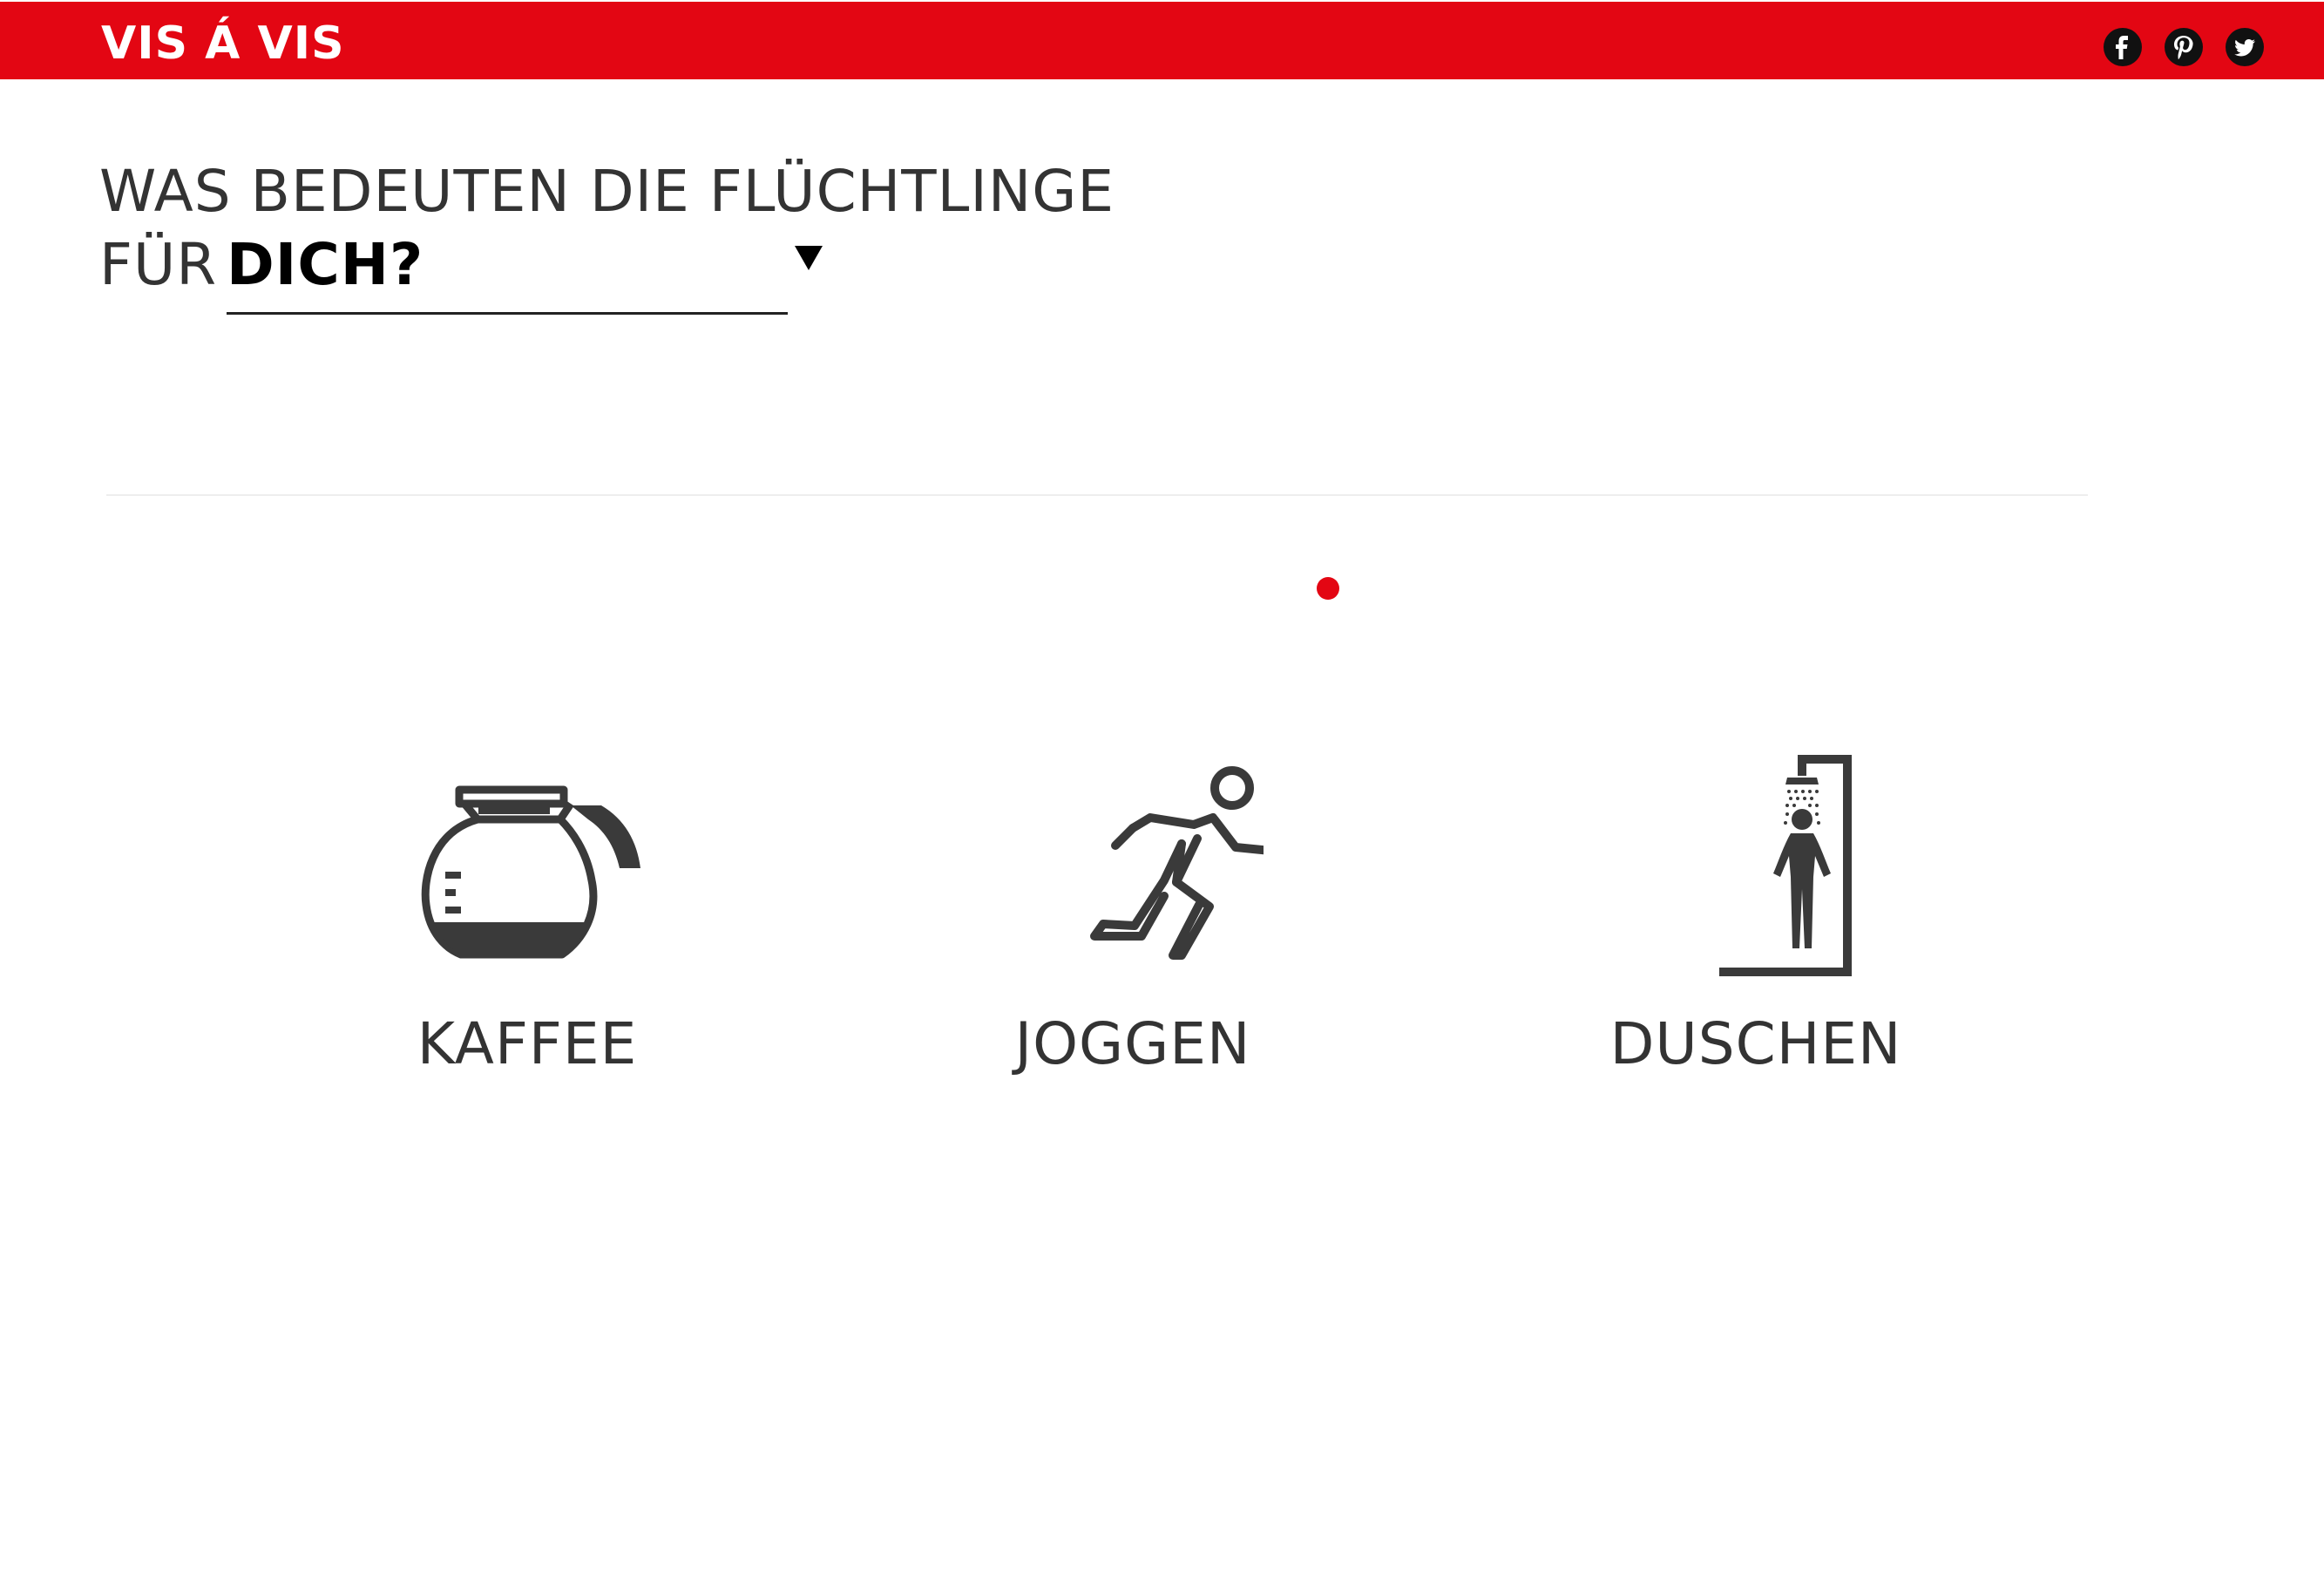 Image resolution: width=2324 pixels, height=1569 pixels. What do you see at coordinates (527, 863) in the screenshot?
I see `coffee-pot-icon` at bounding box center [527, 863].